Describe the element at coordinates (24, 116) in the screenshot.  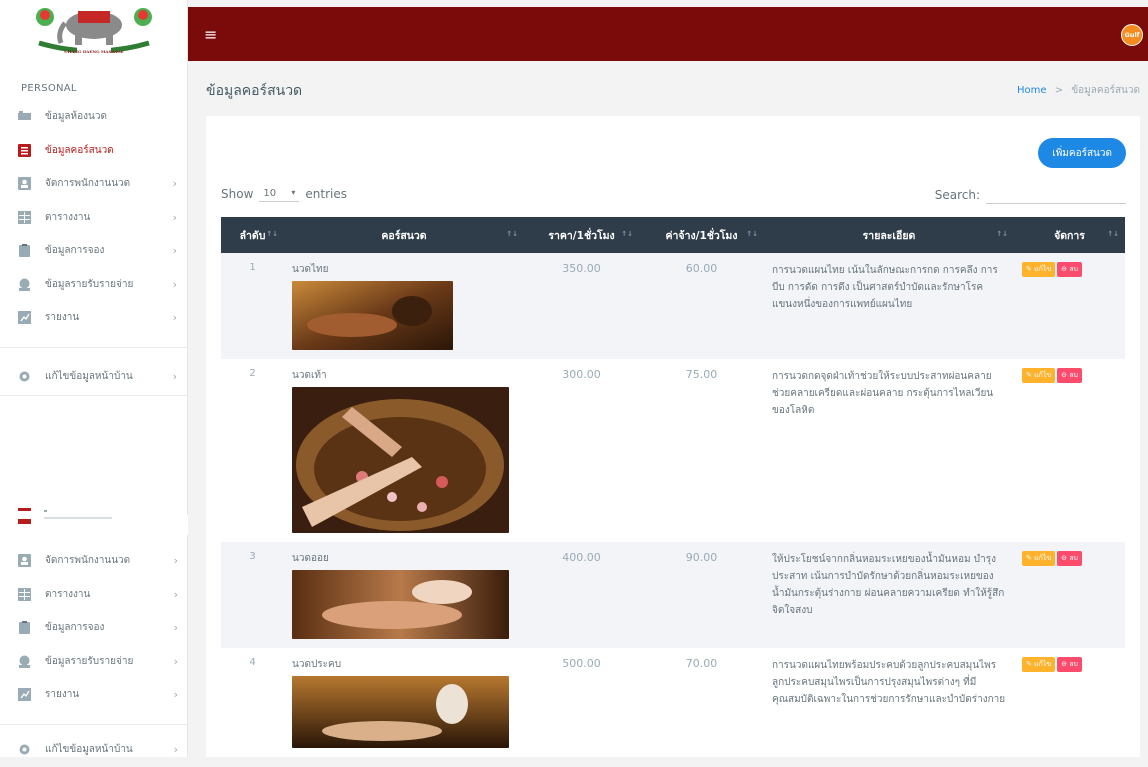
I see `bed-icon` at that location.